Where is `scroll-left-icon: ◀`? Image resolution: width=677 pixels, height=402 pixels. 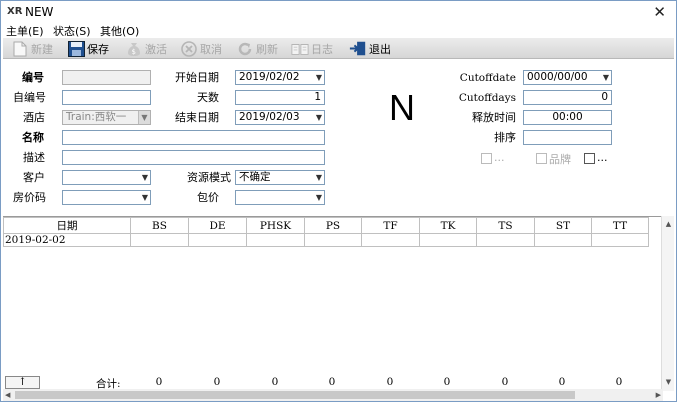
scroll-left-icon: ◀ is located at coordinates (7, 395).